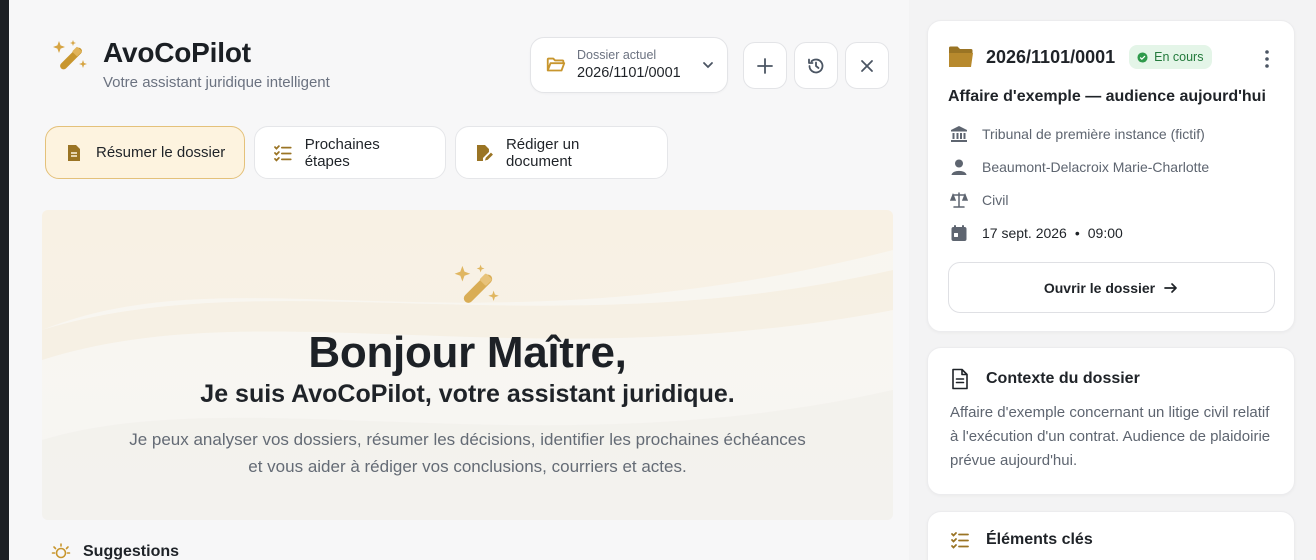 This screenshot has width=1316, height=560. Describe the element at coordinates (1105, 233) in the screenshot. I see `hearing-time: 09:00` at that location.